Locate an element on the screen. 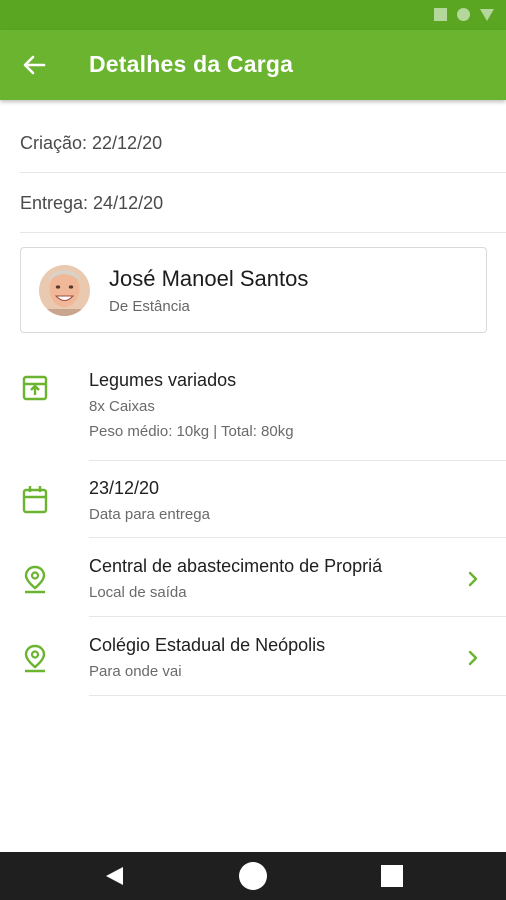  signal-square-icon is located at coordinates (440, 14).